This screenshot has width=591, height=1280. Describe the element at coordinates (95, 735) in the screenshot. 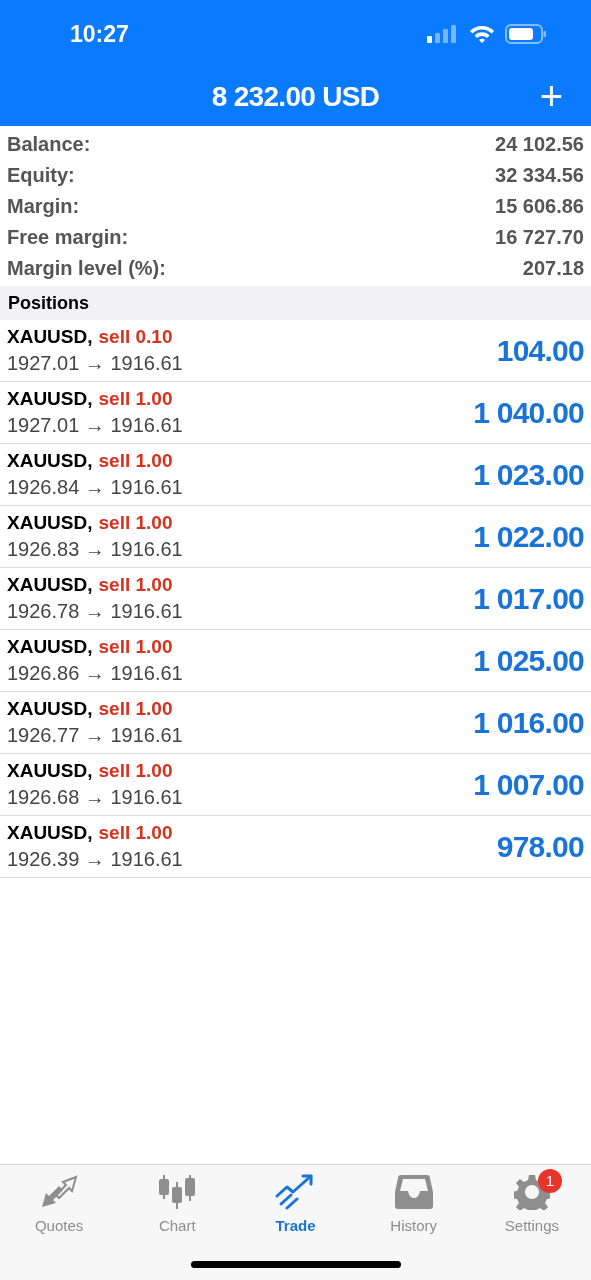

I see `price-change: 1926.77 → 1916.61` at that location.